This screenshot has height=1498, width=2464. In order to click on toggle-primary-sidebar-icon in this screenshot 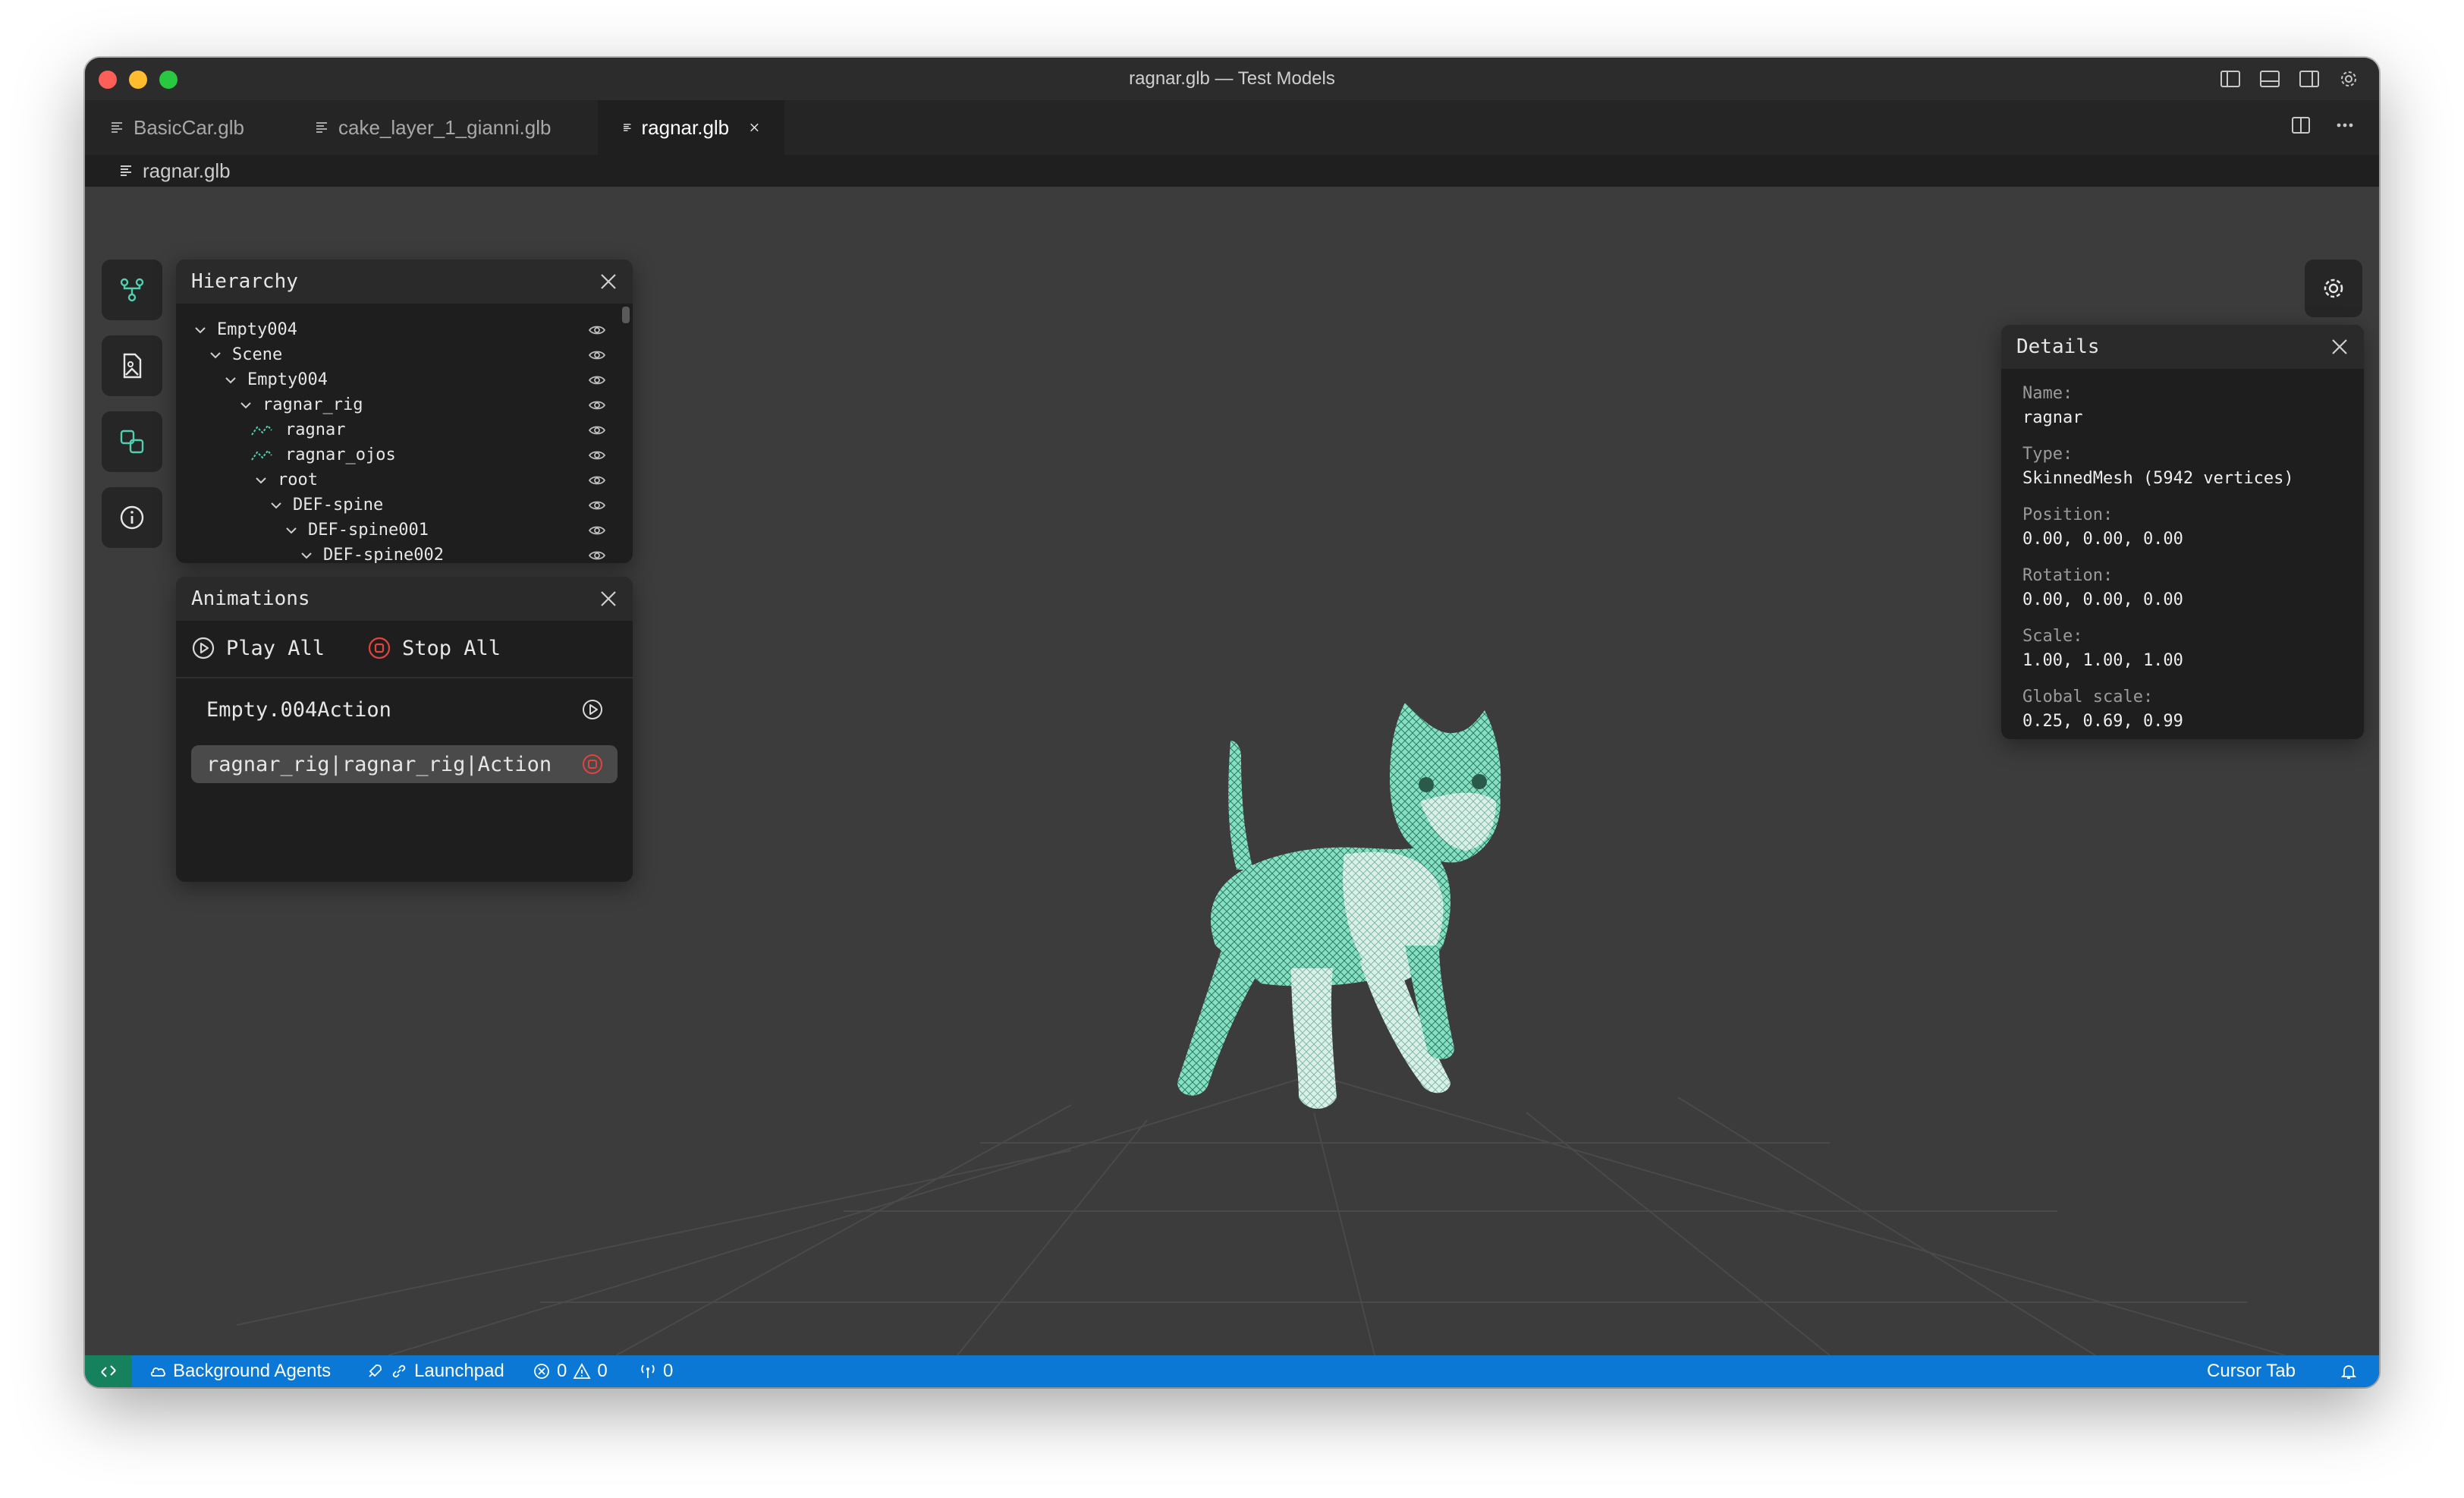, I will do `click(2230, 79)`.